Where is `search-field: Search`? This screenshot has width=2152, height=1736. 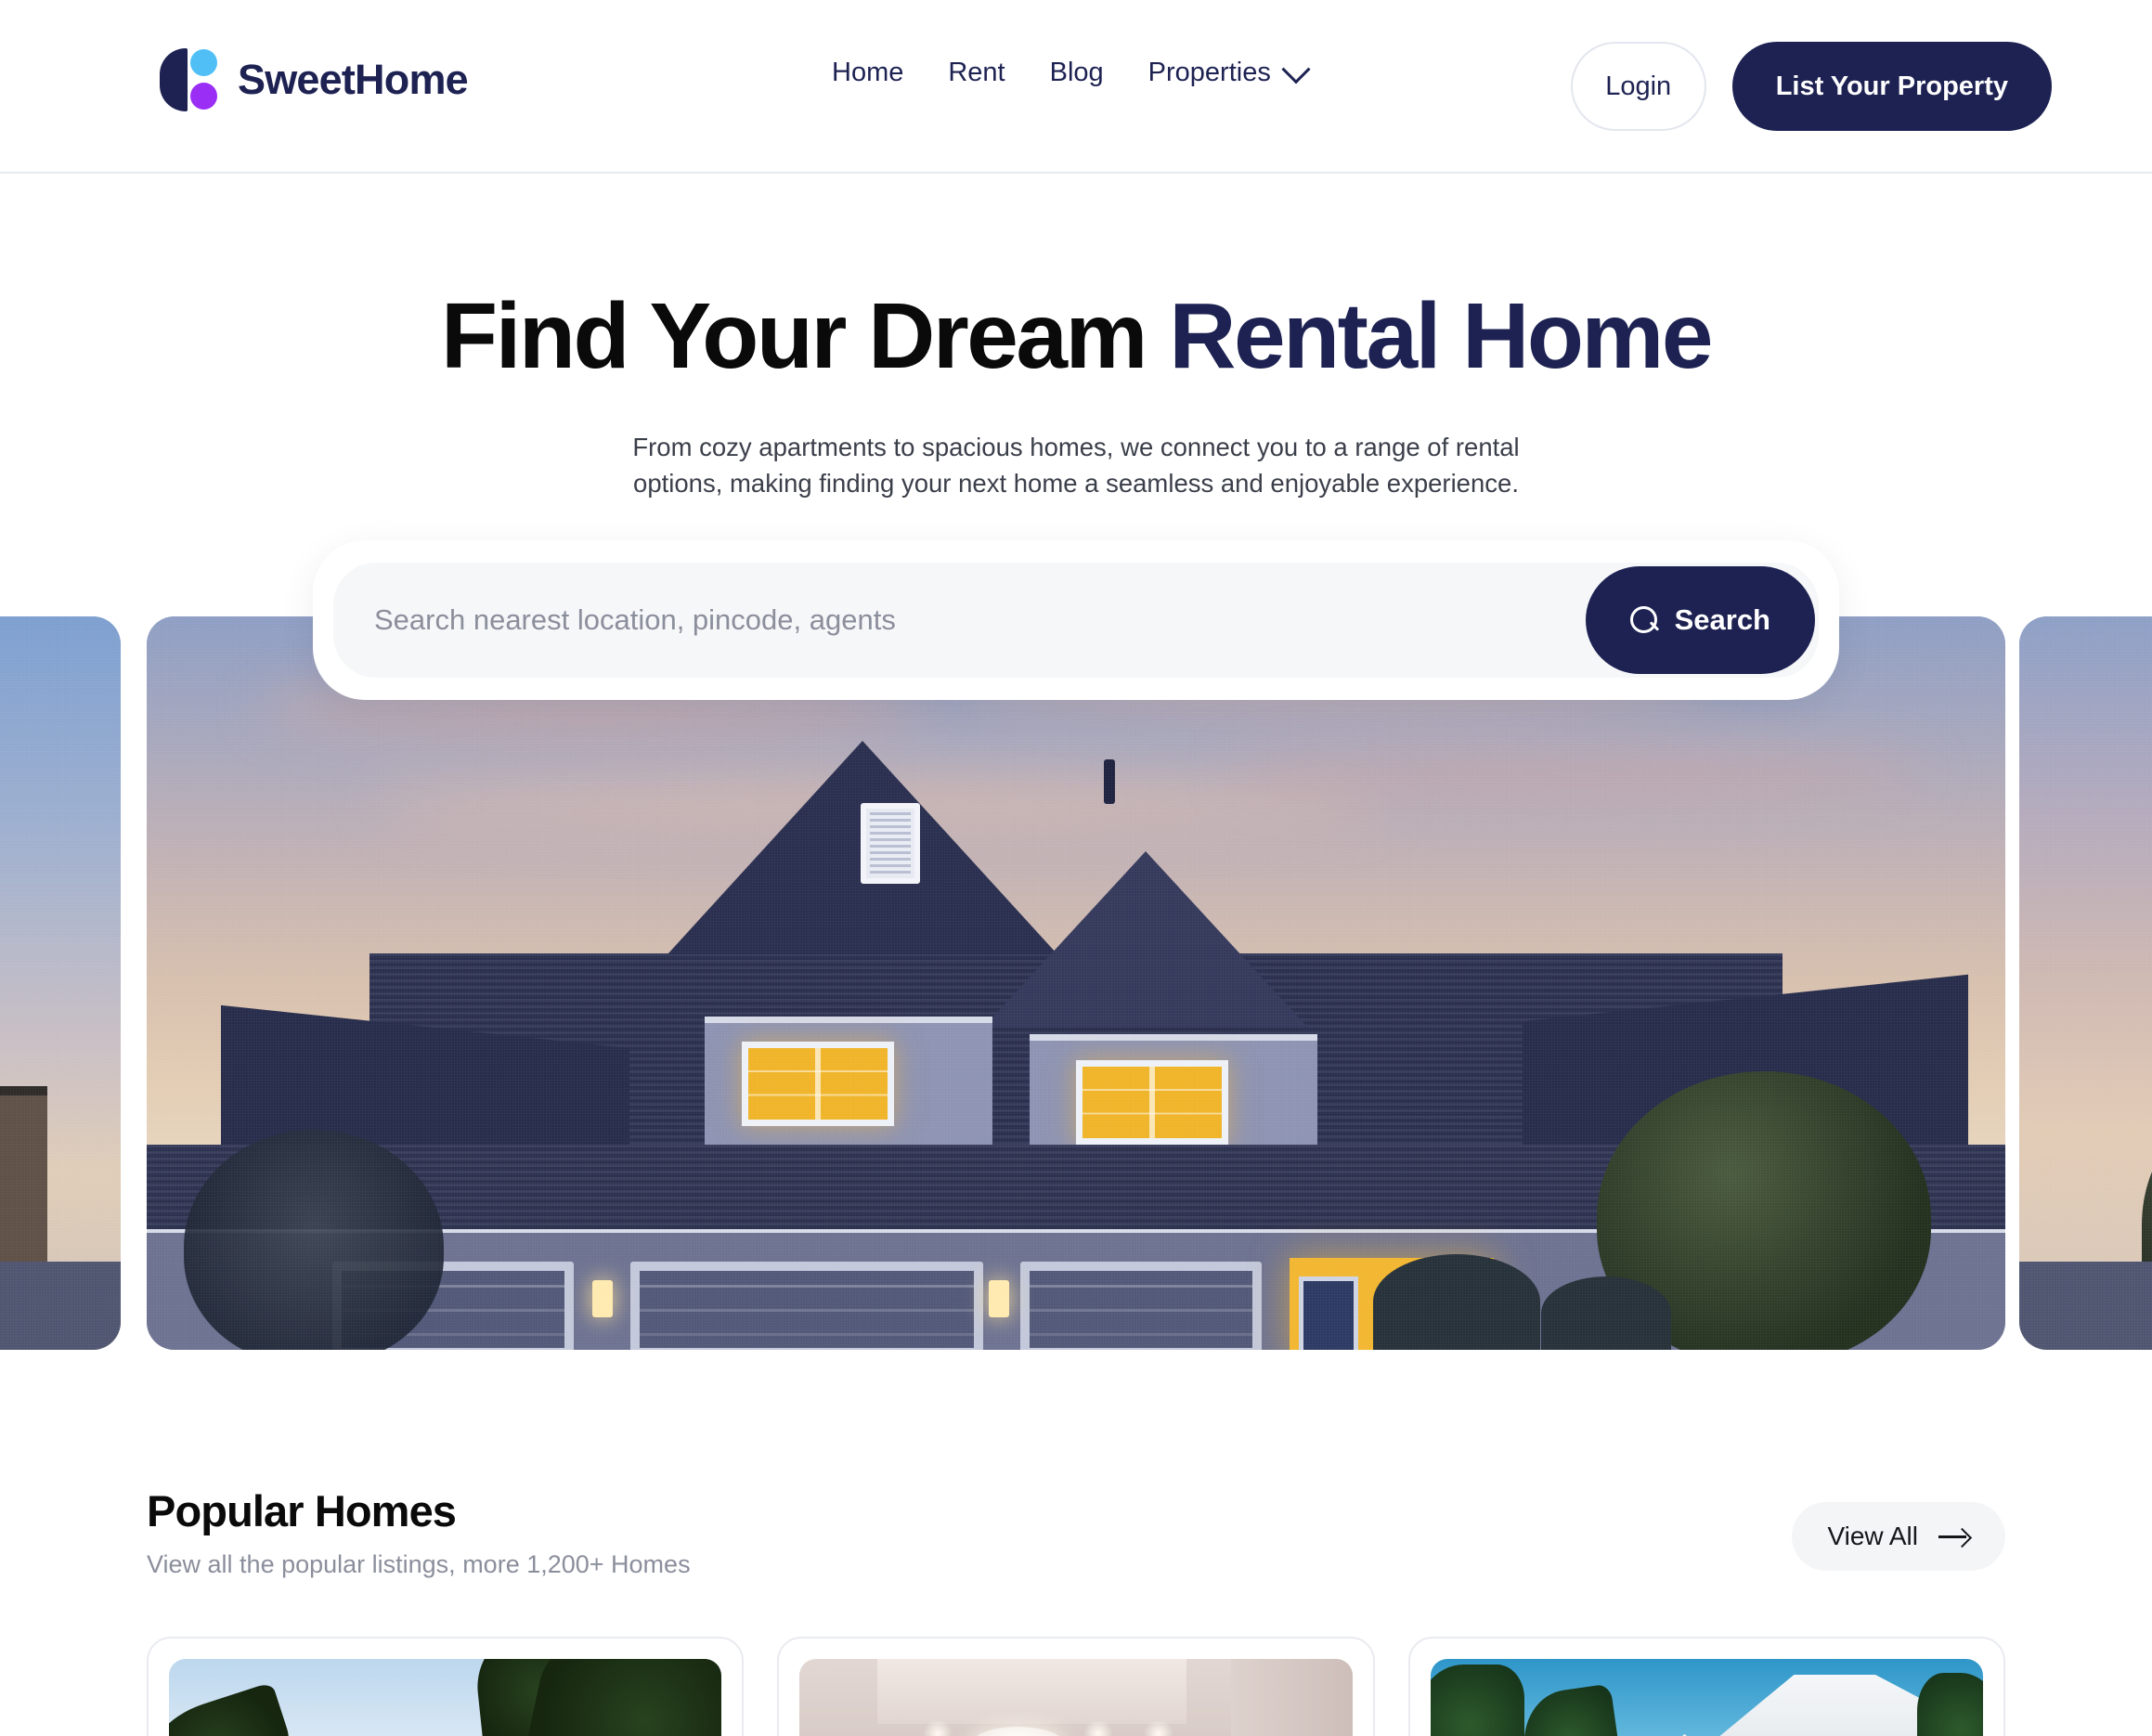
search-field: Search is located at coordinates (1076, 620).